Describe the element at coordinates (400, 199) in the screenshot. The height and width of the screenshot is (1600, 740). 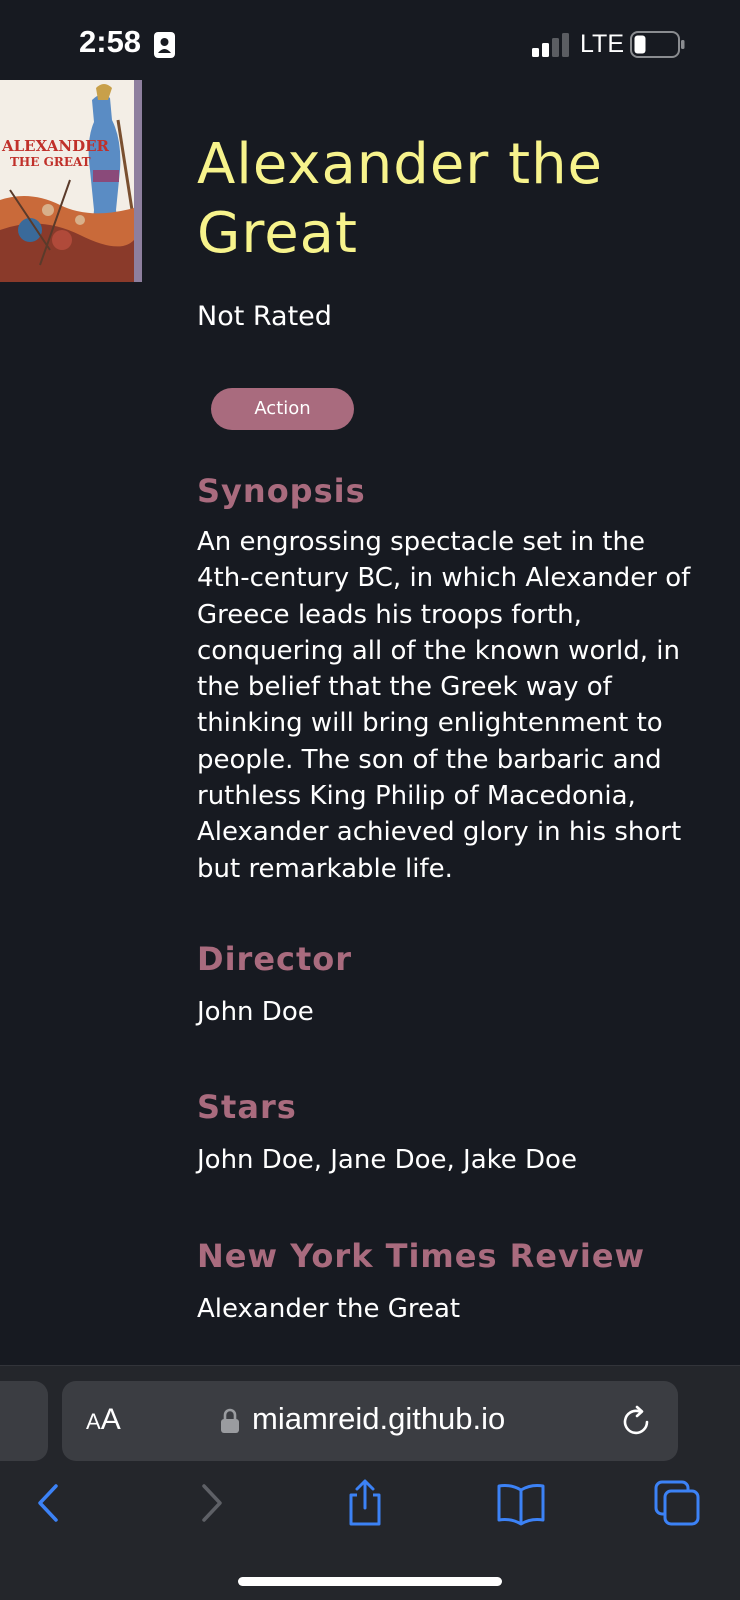
I see `movie-title: Alexander the Great` at that location.